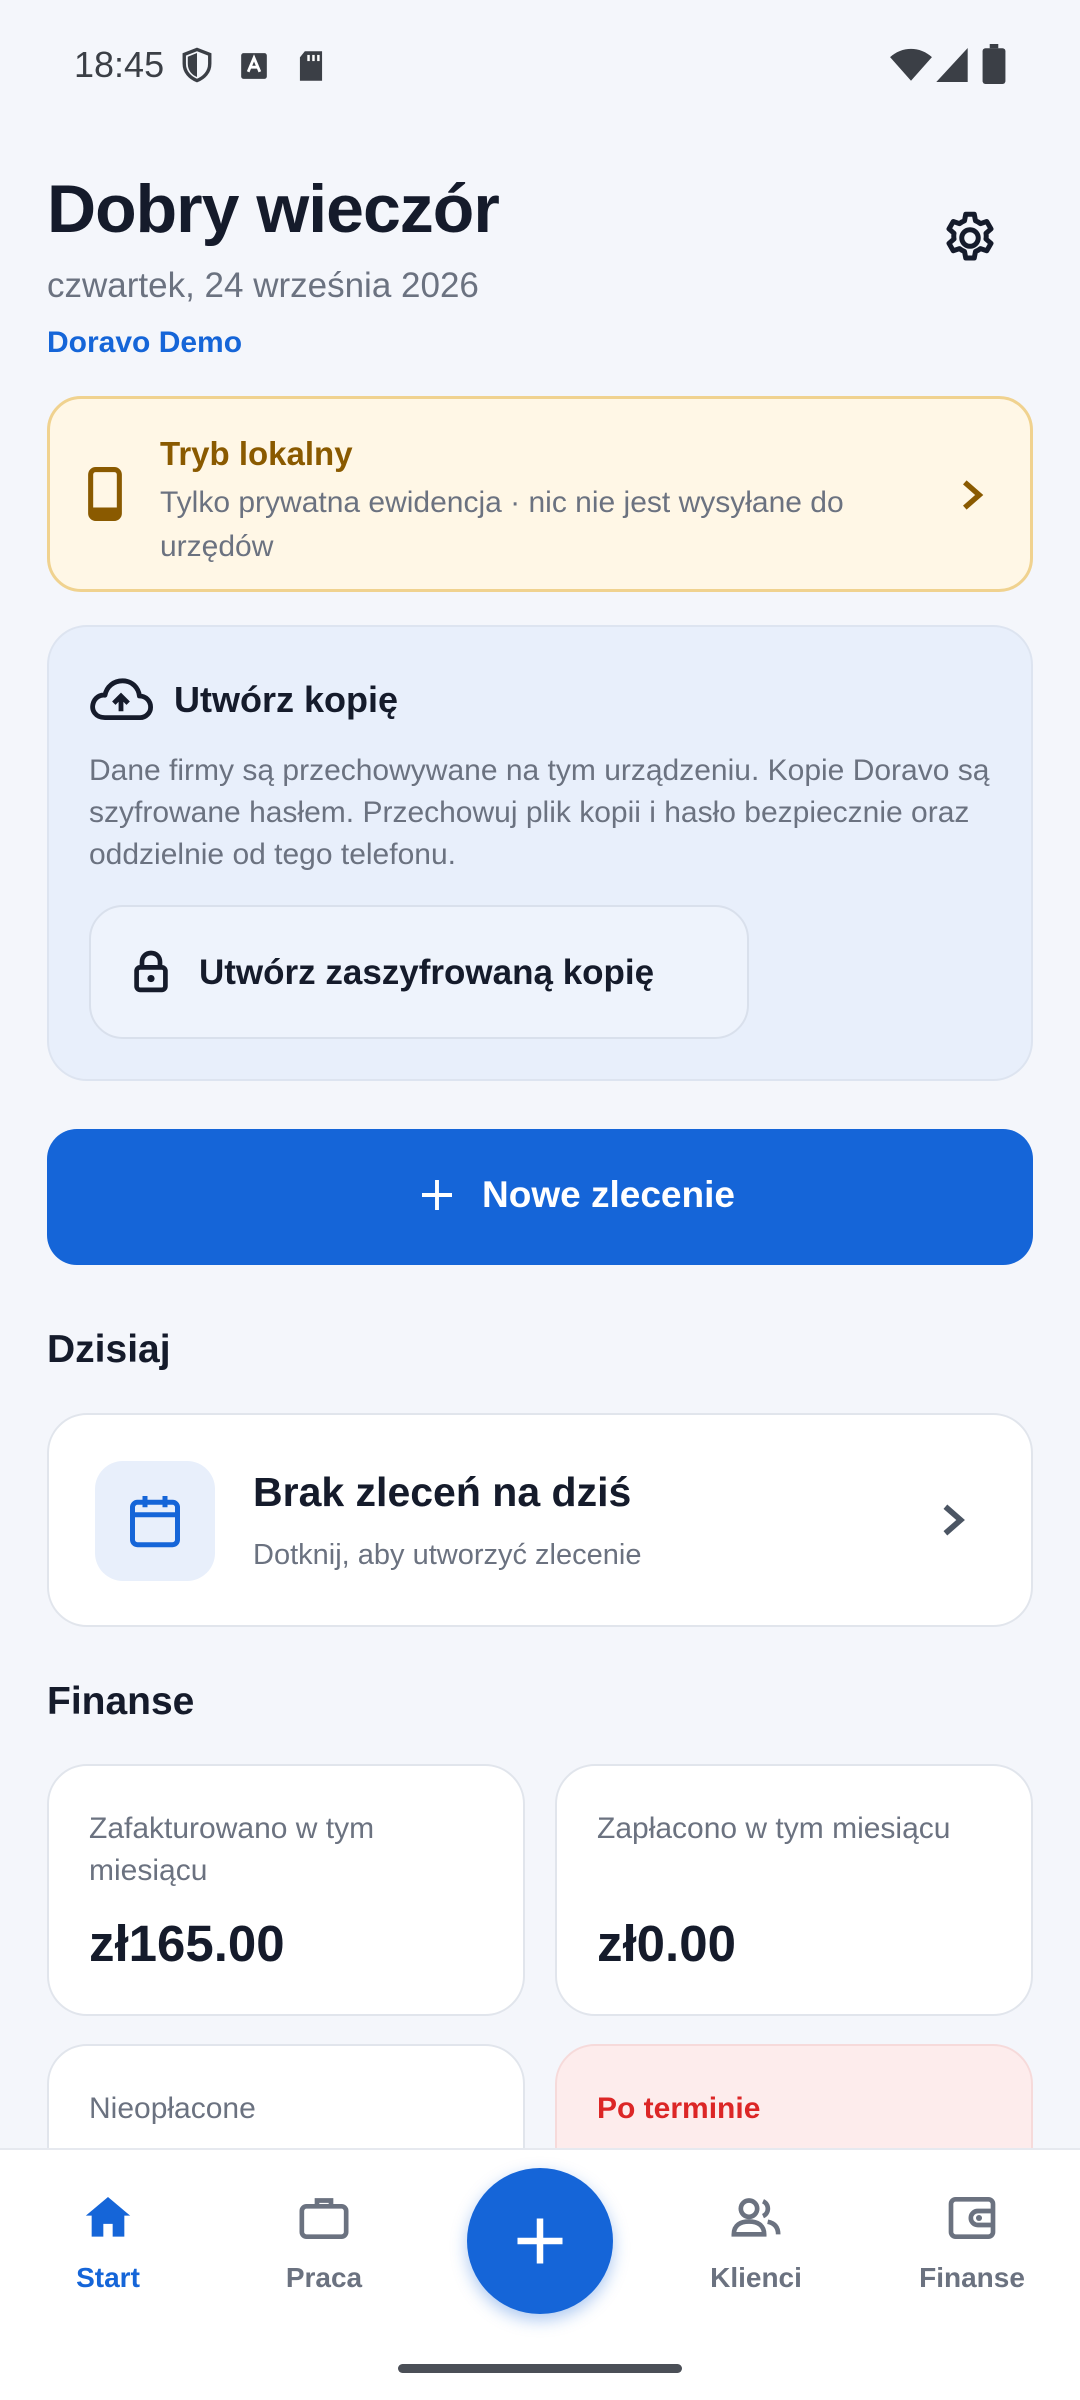  Describe the element at coordinates (970, 238) in the screenshot. I see `settings-gear-icon` at that location.